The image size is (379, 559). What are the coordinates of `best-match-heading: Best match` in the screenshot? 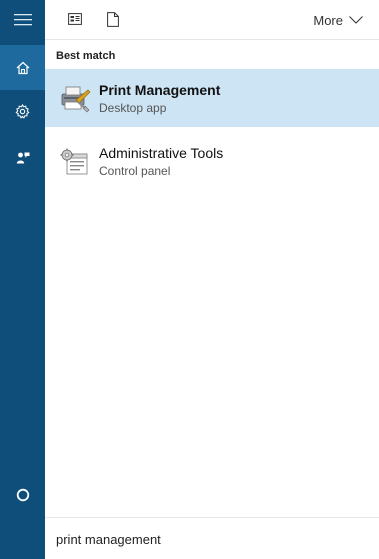 It's located at (86, 56).